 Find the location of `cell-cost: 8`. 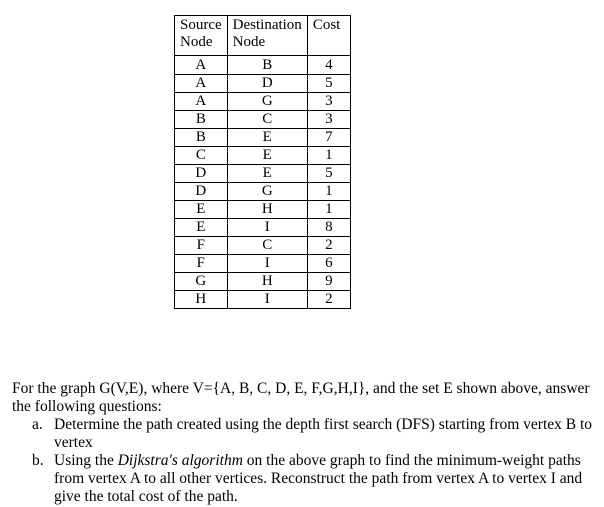

cell-cost: 8 is located at coordinates (328, 227).